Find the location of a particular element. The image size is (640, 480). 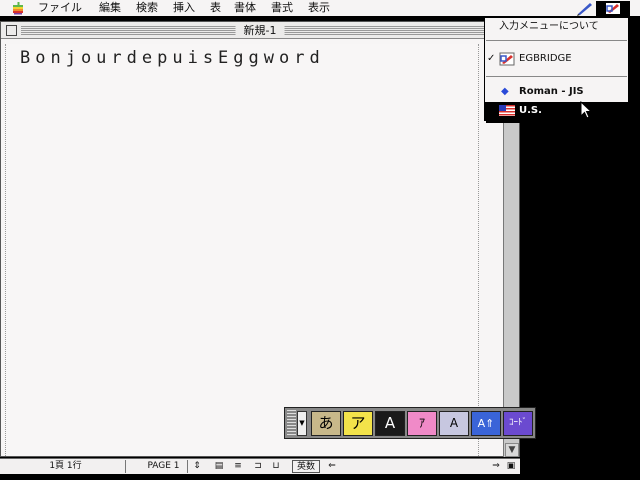

menu-item-us: U.S. is located at coordinates (556, 111).